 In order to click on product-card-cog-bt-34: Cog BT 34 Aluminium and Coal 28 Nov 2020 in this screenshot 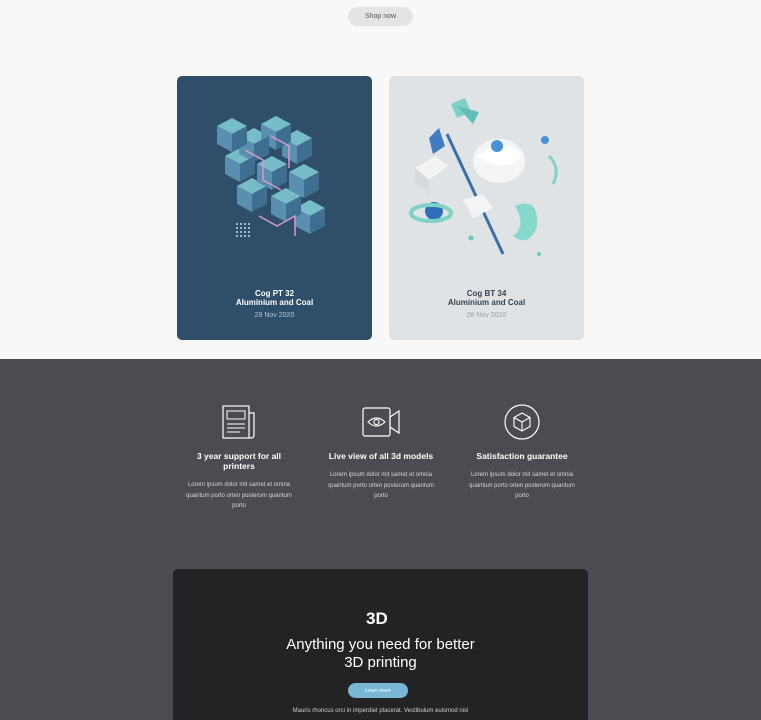, I will do `click(486, 208)`.